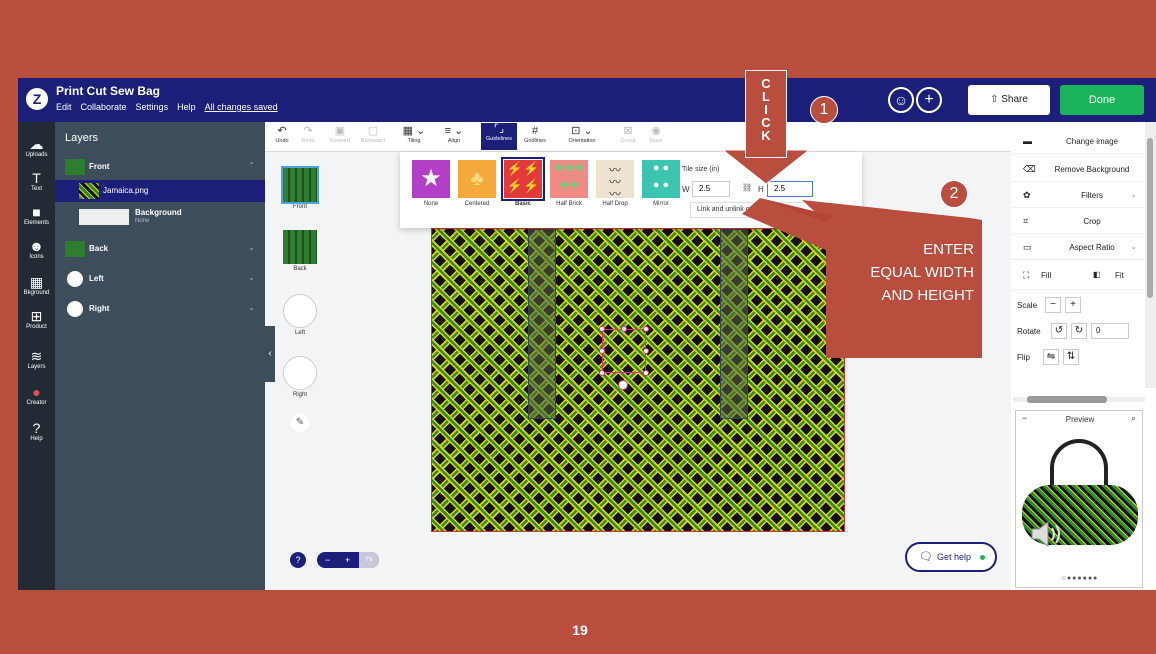  Describe the element at coordinates (1080, 578) in the screenshot. I see `carousel-dots: ○●●●●●●` at that location.